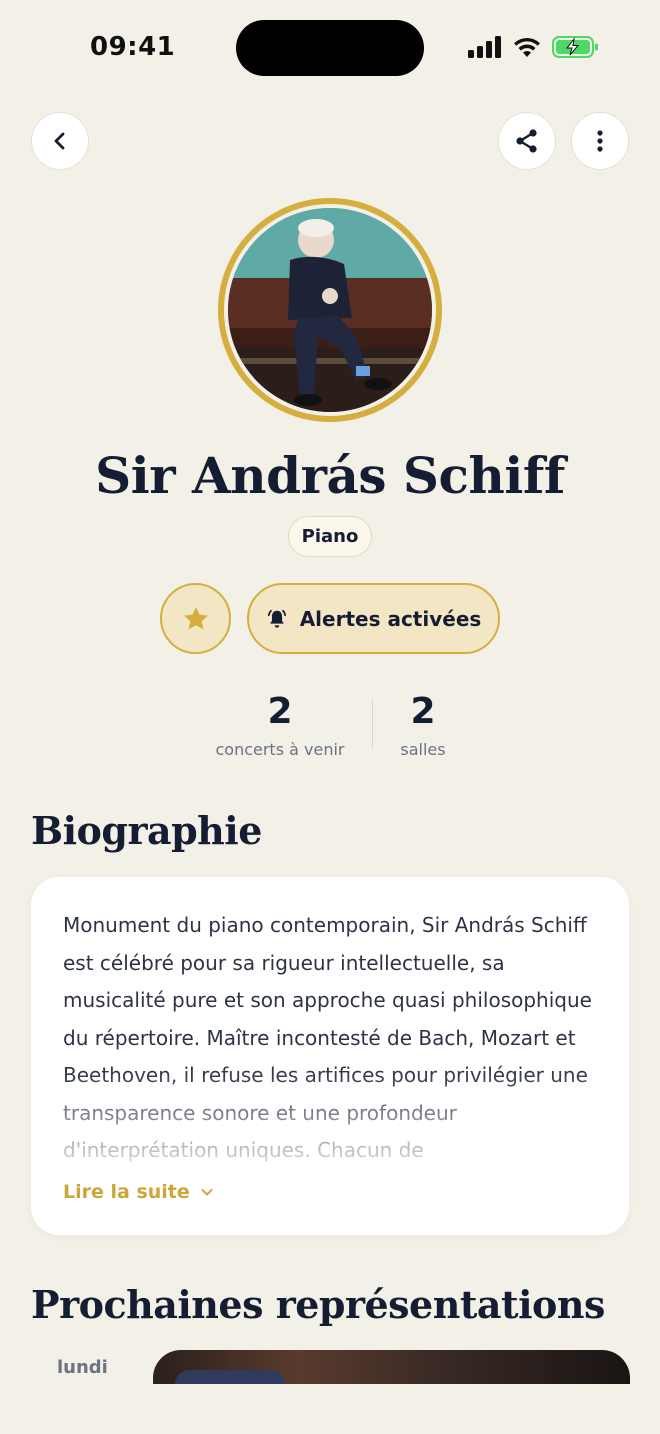 This screenshot has width=660, height=1434. What do you see at coordinates (423, 749) in the screenshot?
I see `stat-venues-label: salles` at bounding box center [423, 749].